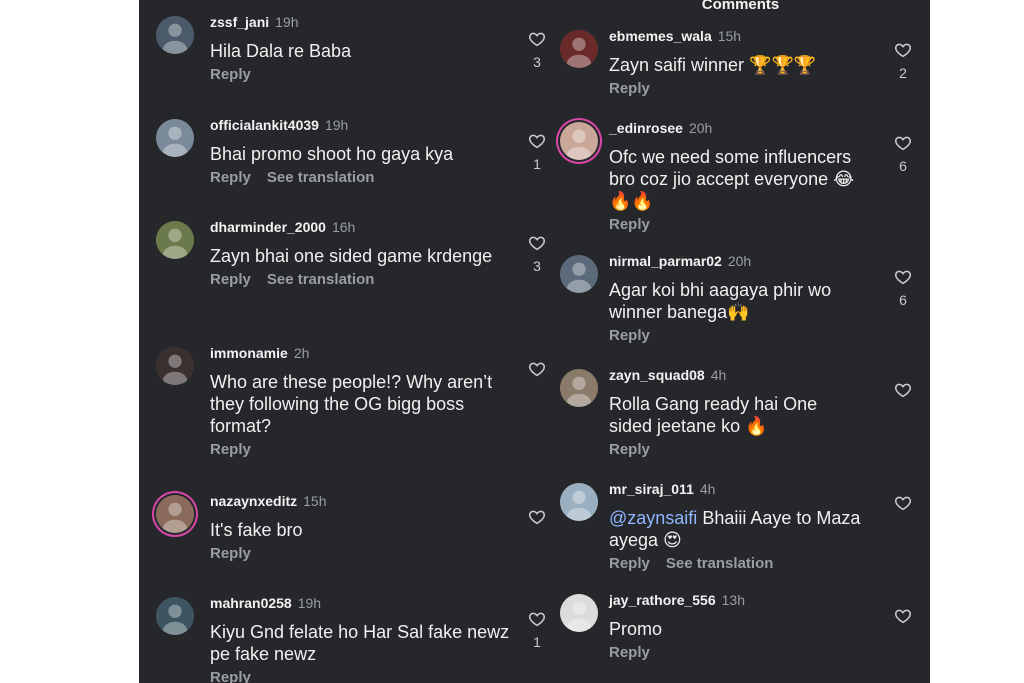 Image resolution: width=1024 pixels, height=683 pixels. I want to click on username: nazaynxeditz, so click(253, 501).